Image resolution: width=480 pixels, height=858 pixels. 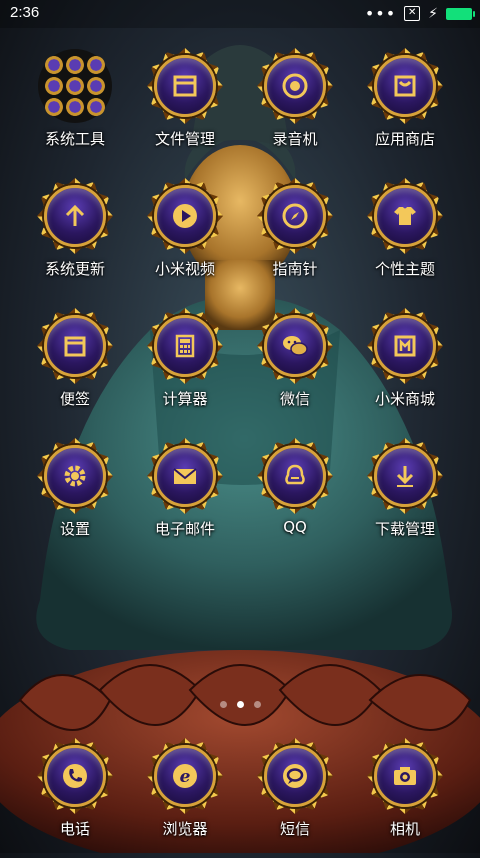 What do you see at coordinates (75, 86) in the screenshot?
I see `folder-icon` at bounding box center [75, 86].